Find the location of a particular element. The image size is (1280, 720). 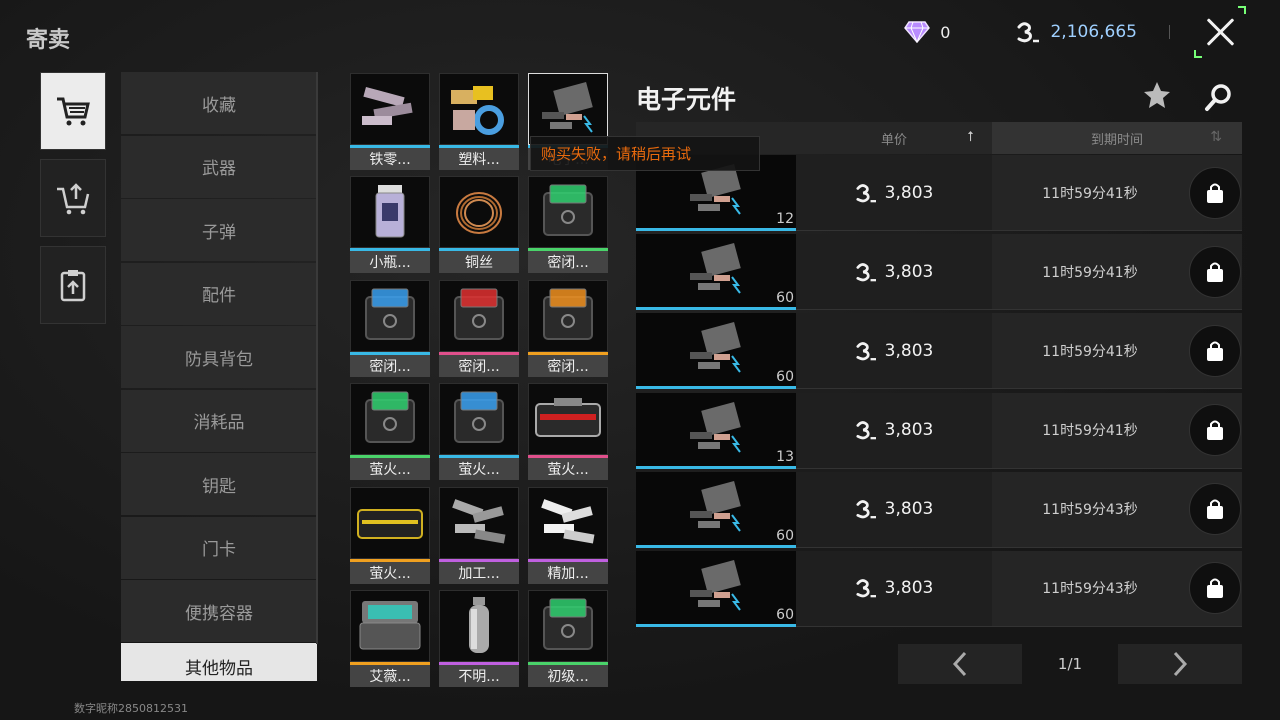

listing-qty: 13 is located at coordinates (785, 456).